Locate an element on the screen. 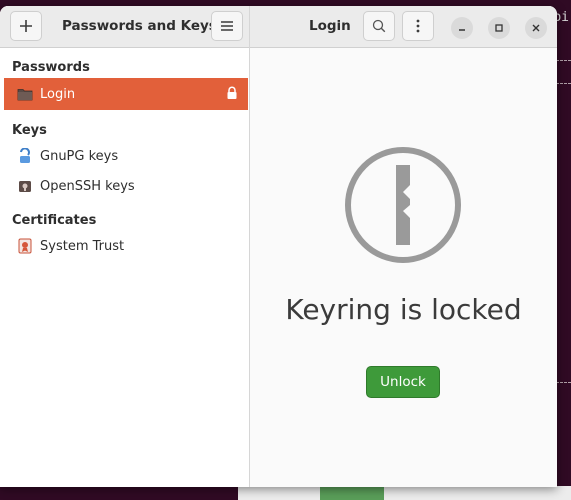 The image size is (571, 500). maximize-button is located at coordinates (499, 28).